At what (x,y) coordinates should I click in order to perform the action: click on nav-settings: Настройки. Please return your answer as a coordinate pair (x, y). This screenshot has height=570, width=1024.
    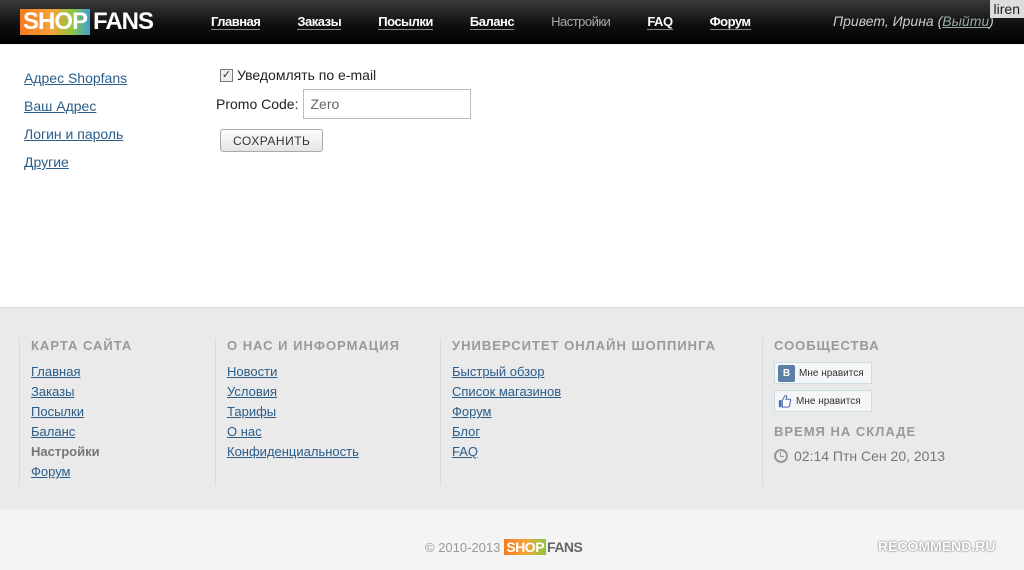
    Looking at the image, I should click on (581, 22).